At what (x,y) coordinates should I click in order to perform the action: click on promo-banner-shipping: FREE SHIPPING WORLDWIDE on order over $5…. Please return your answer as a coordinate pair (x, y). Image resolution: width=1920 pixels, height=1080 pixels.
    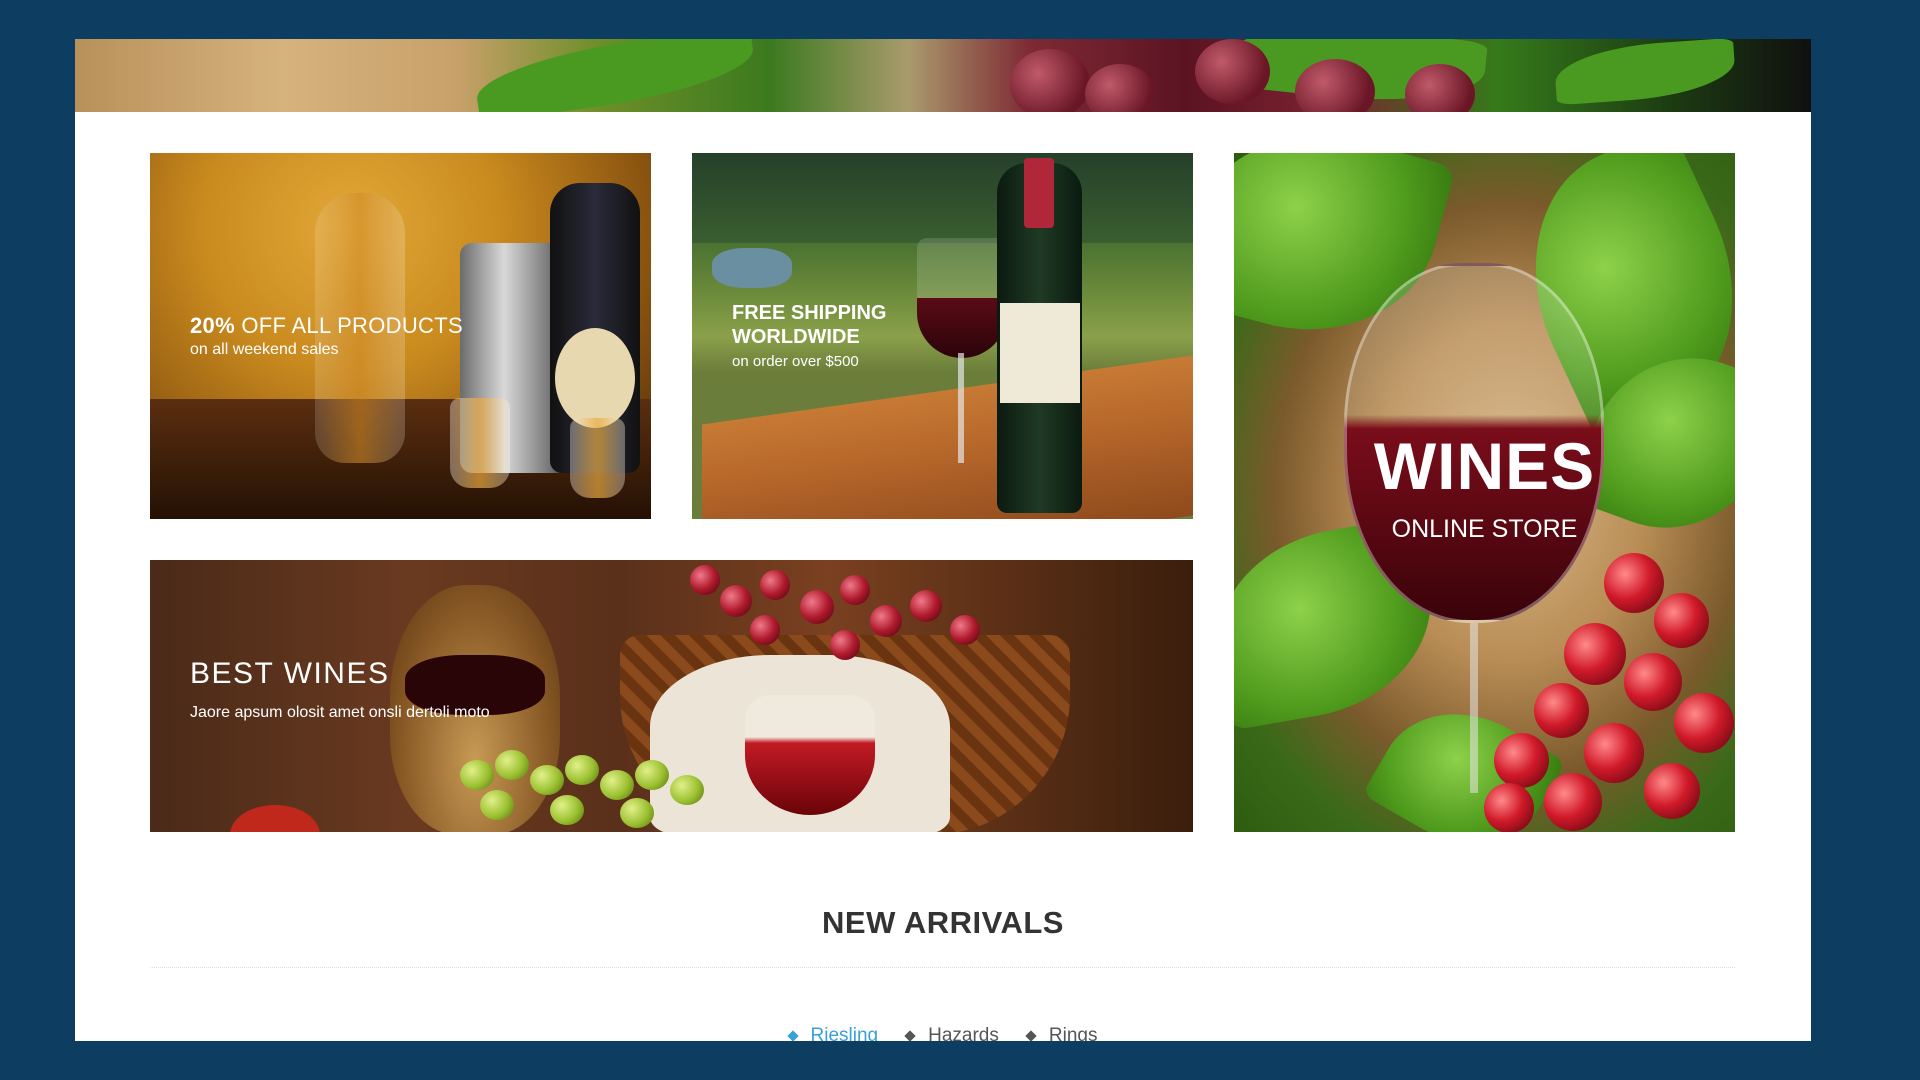
    Looking at the image, I should click on (942, 336).